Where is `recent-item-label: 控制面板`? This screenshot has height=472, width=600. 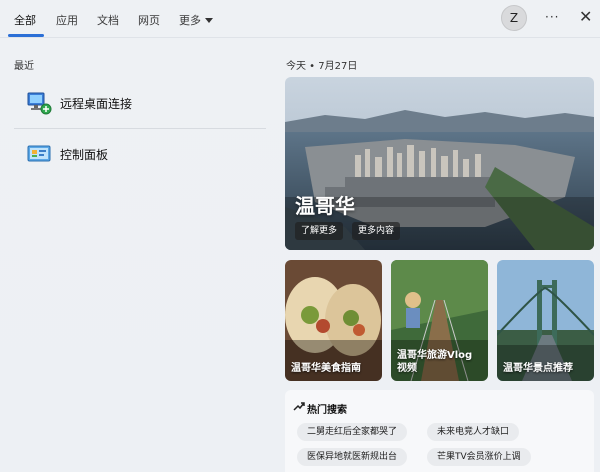 recent-item-label: 控制面板 is located at coordinates (84, 155).